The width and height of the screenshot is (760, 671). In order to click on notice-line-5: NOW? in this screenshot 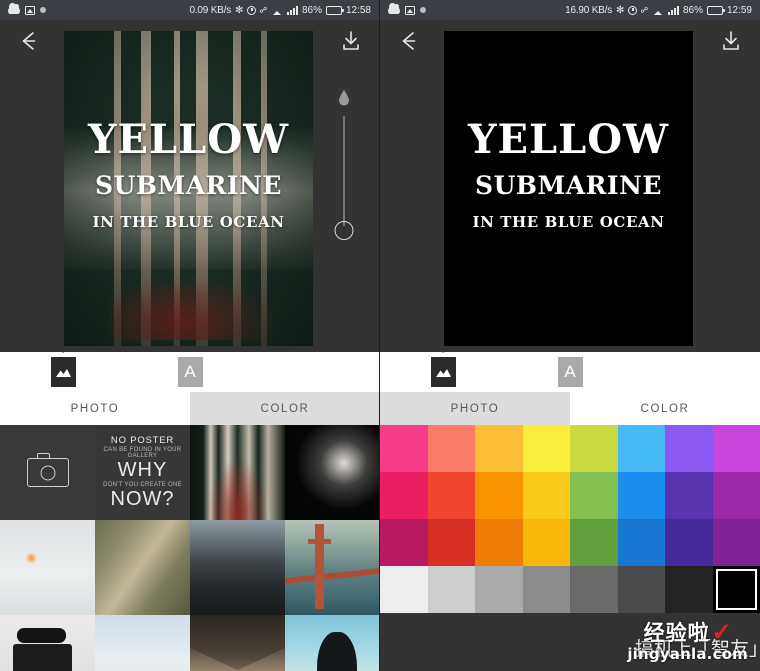, I will do `click(142, 499)`.